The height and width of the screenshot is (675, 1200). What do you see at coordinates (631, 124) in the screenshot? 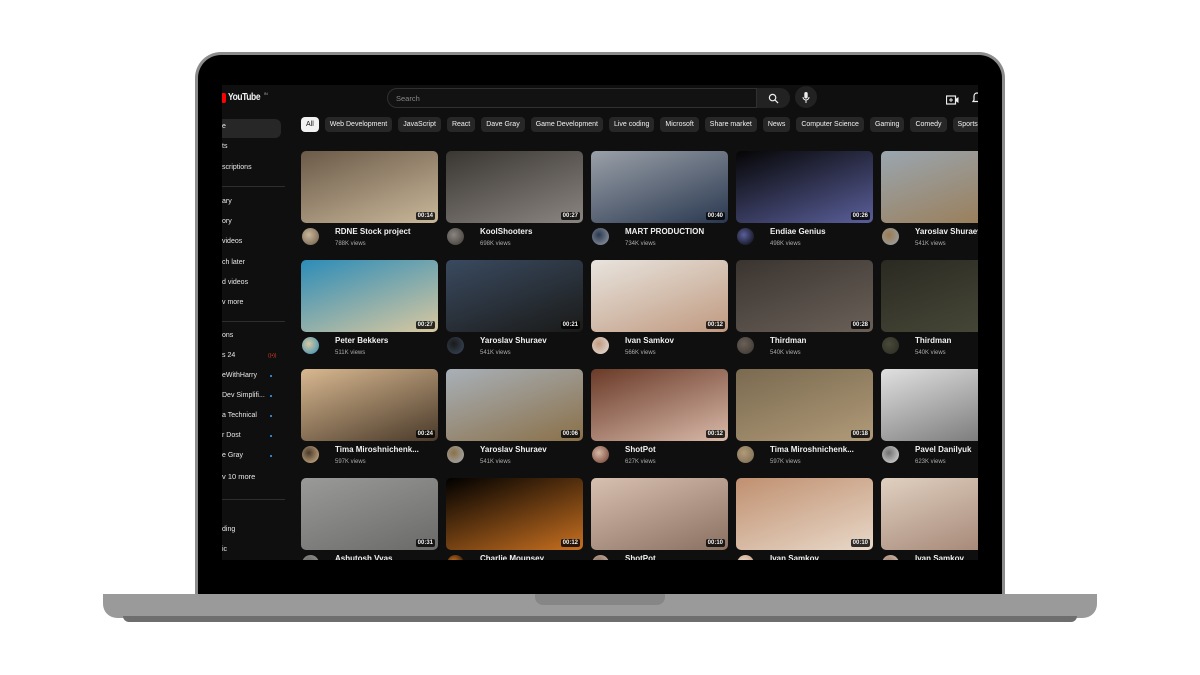
I see `chip-6: Live coding` at bounding box center [631, 124].